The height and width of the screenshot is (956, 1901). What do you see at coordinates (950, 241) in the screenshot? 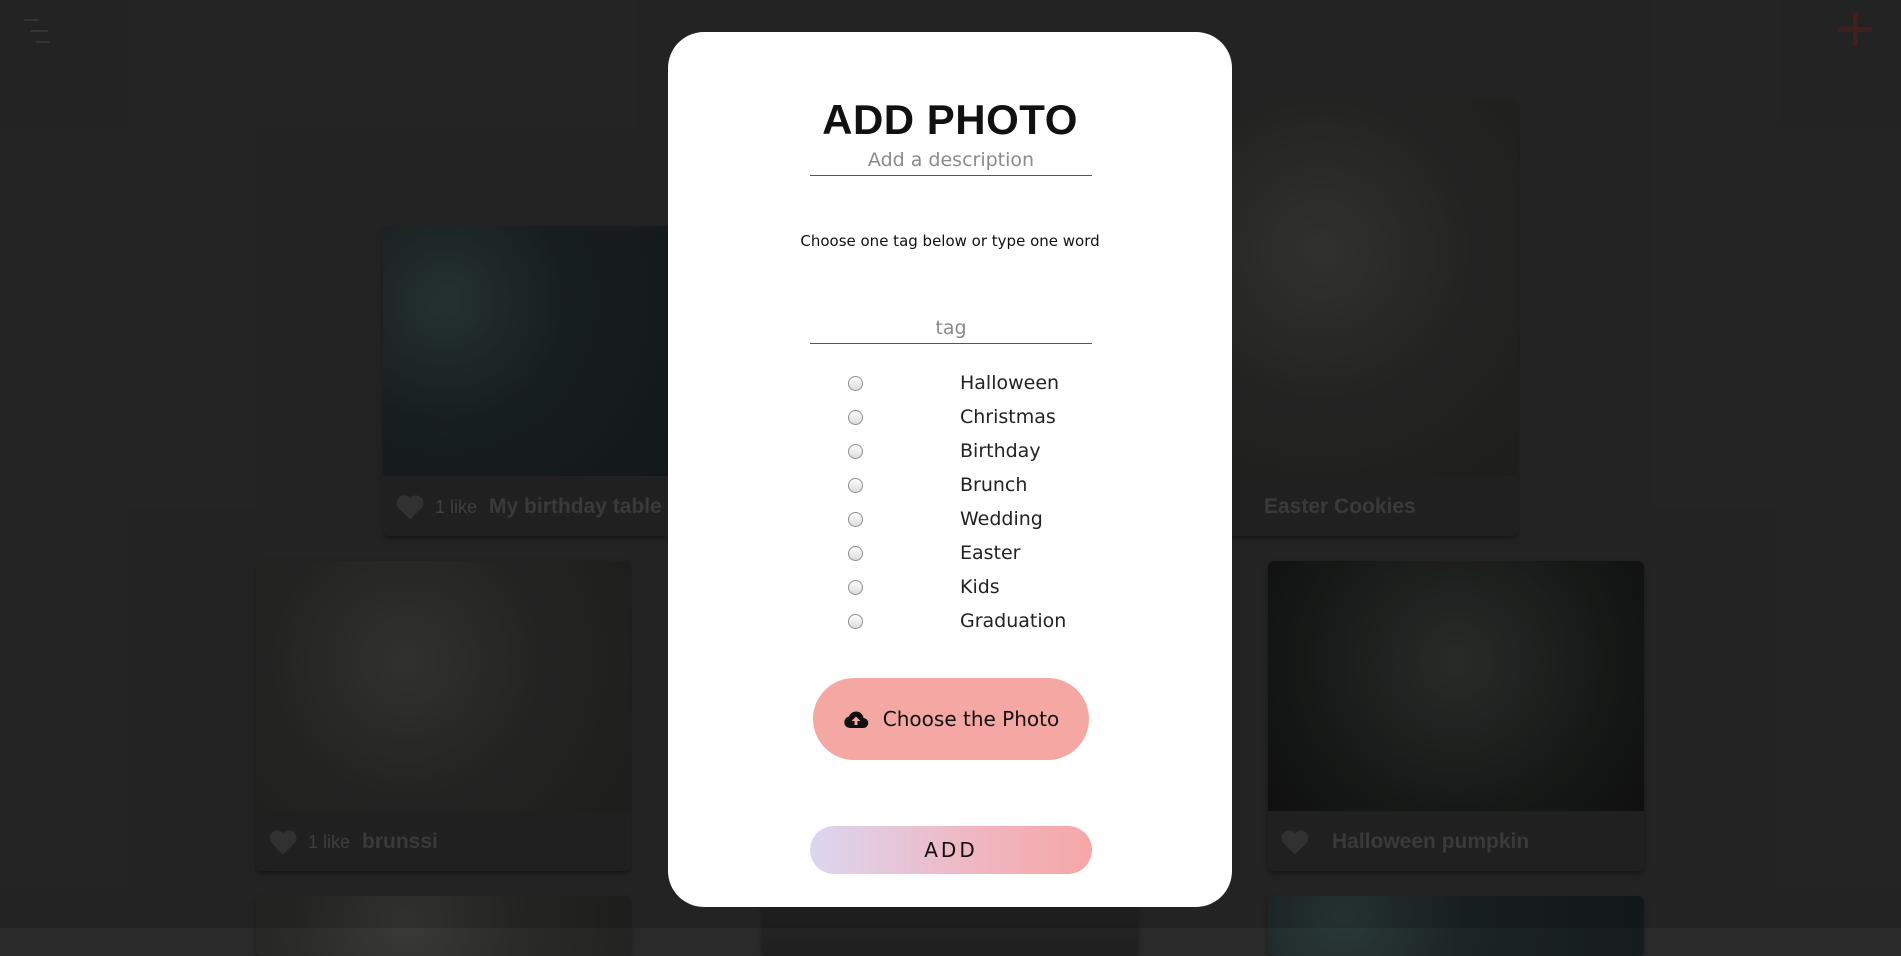
I see `tag-hint: Choose one tag below or type one word` at bounding box center [950, 241].